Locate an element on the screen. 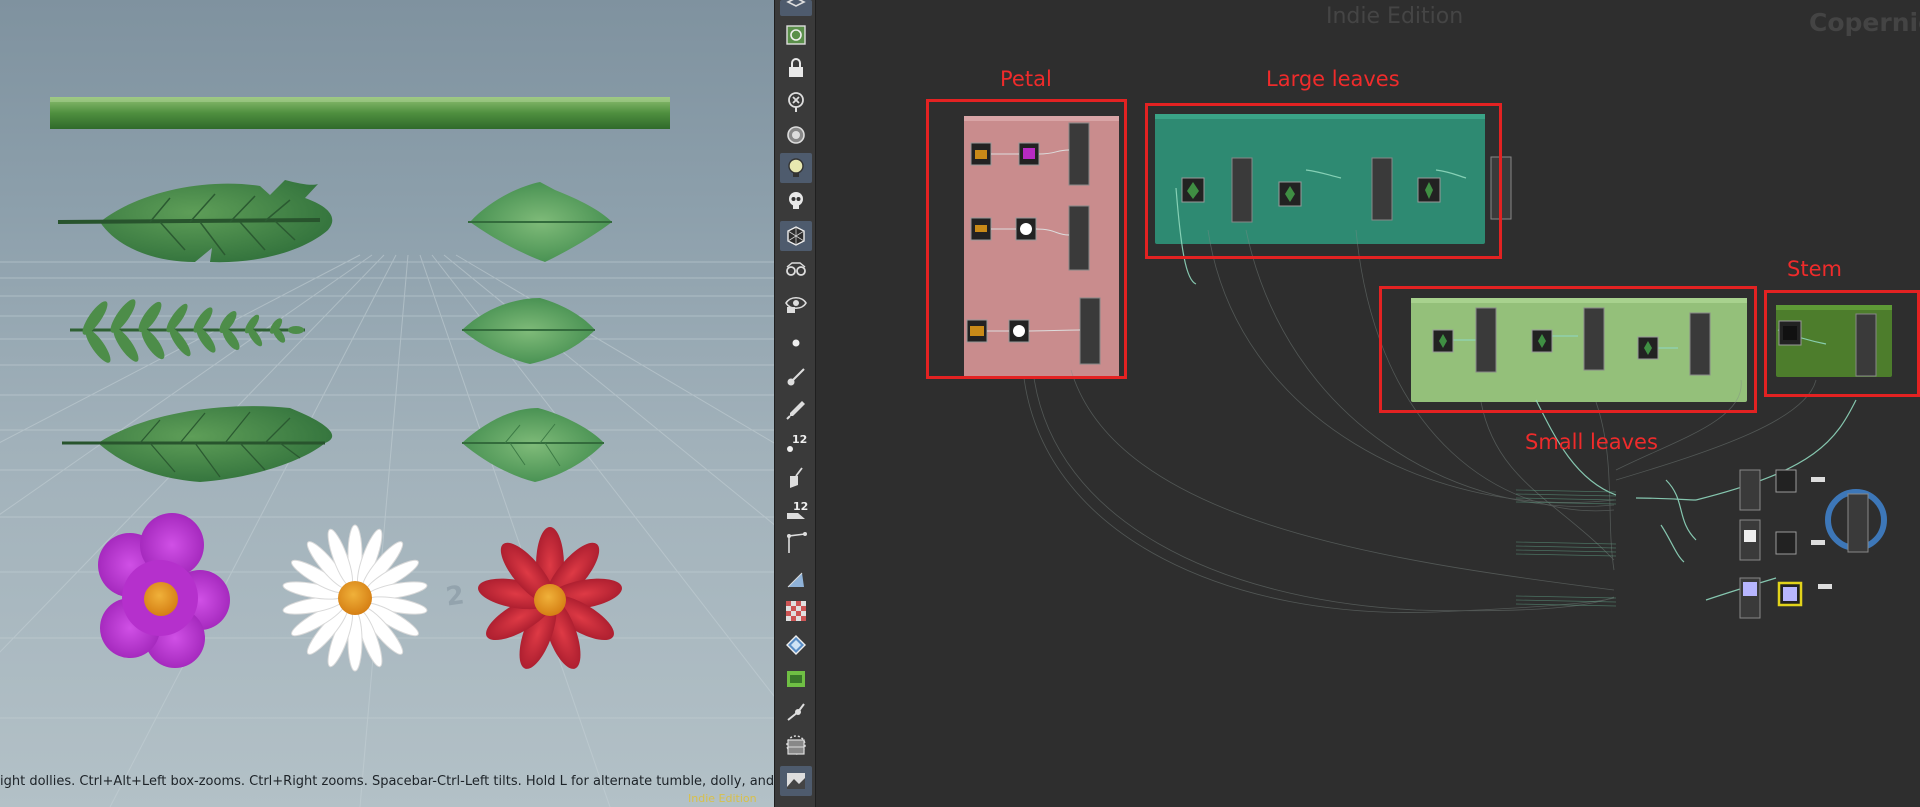  grid-label: 2 is located at coordinates (455, 596).